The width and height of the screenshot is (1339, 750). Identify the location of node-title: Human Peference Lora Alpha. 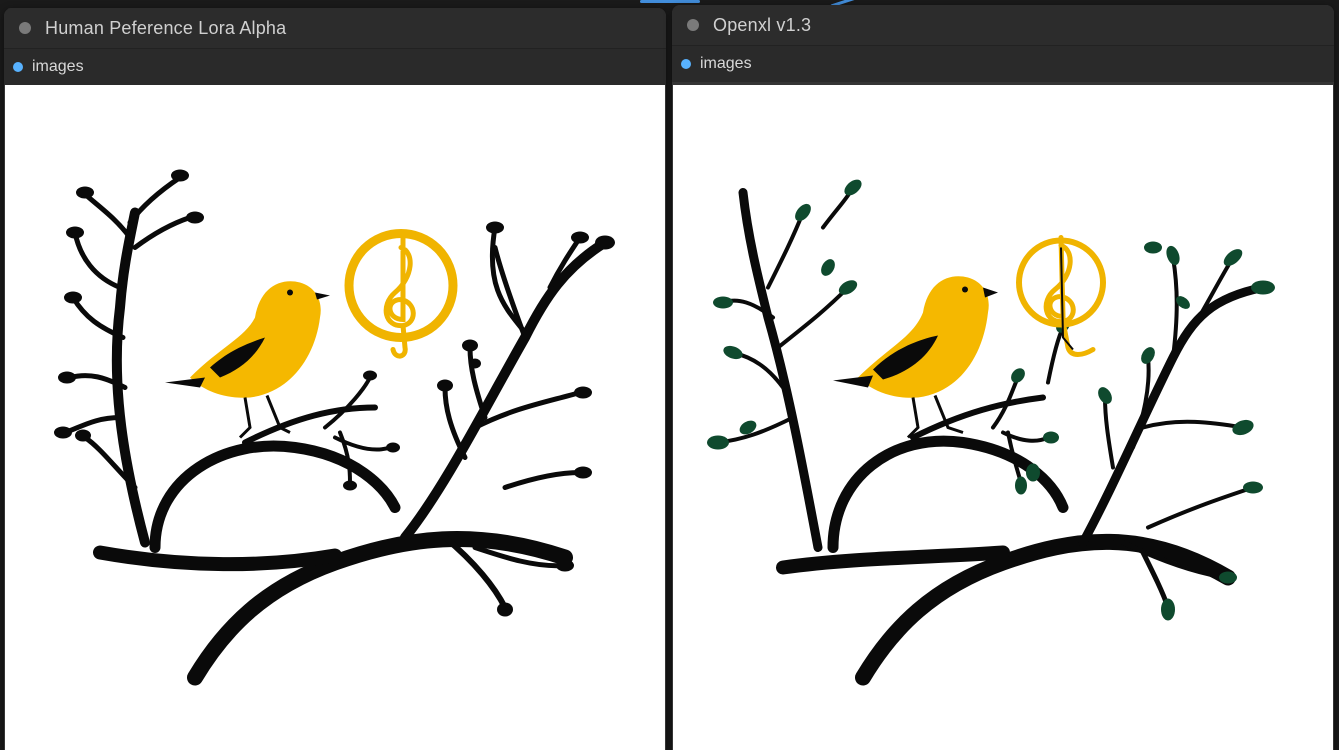
(166, 27).